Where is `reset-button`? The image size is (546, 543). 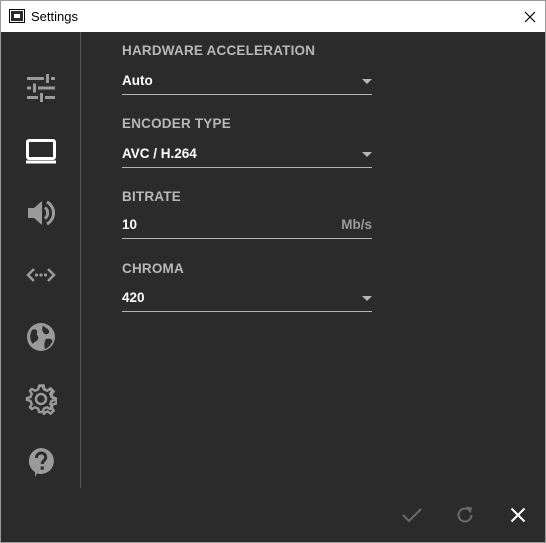
reset-button is located at coordinates (465, 515).